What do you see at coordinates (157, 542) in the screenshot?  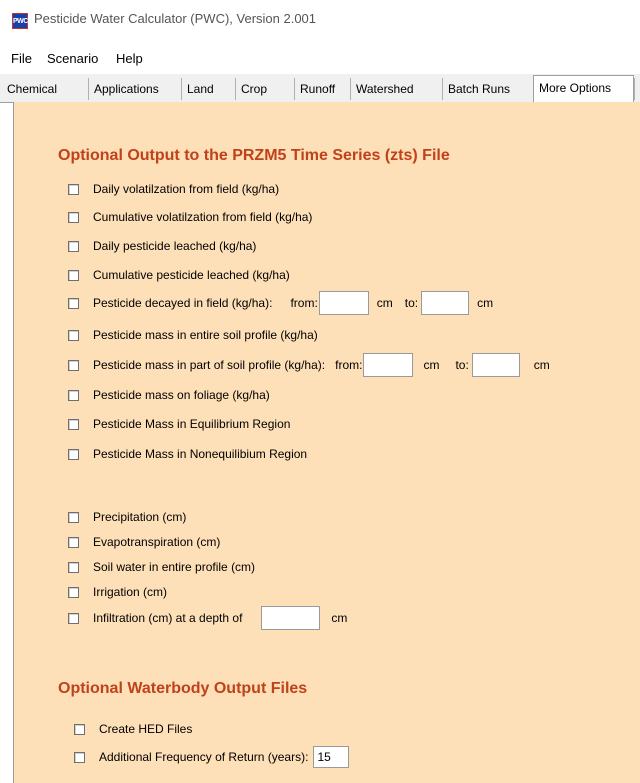 I see `evapotranspiration-label: Evapotranspiration (cm)` at bounding box center [157, 542].